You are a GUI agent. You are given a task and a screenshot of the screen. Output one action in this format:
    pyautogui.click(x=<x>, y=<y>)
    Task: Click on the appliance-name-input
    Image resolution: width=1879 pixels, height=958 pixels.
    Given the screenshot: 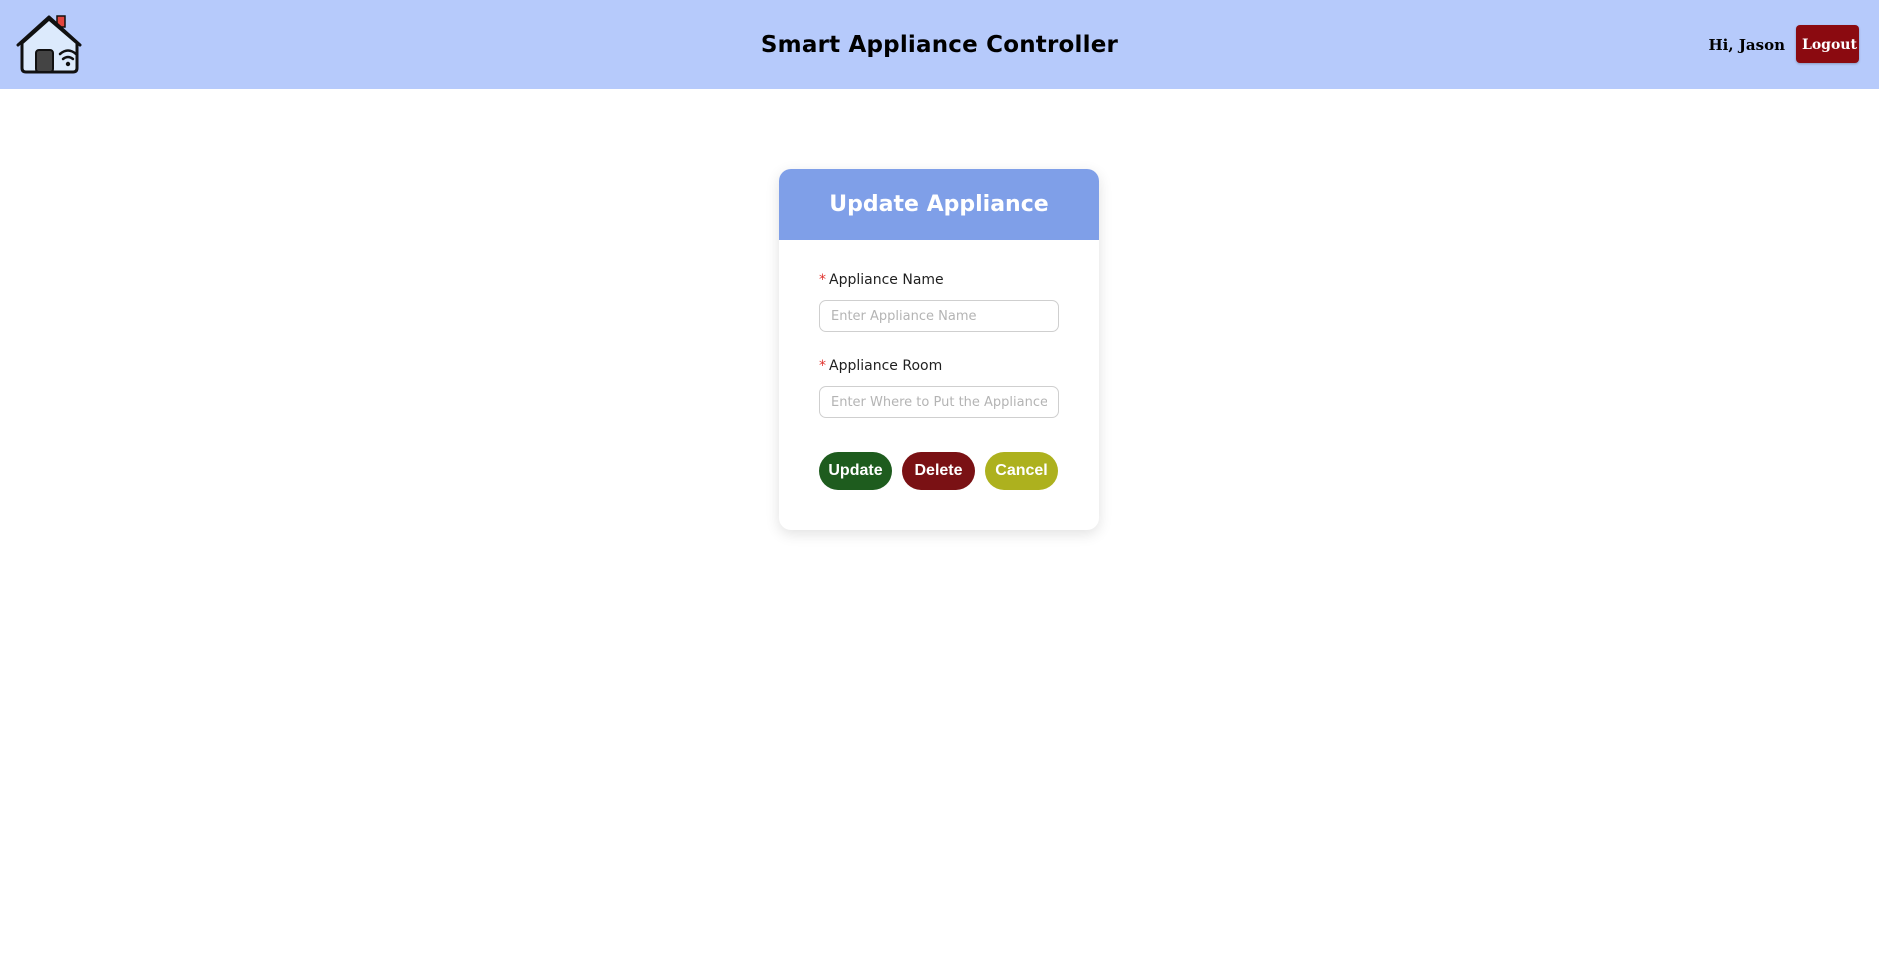 What is the action you would take?
    pyautogui.click(x=939, y=316)
    